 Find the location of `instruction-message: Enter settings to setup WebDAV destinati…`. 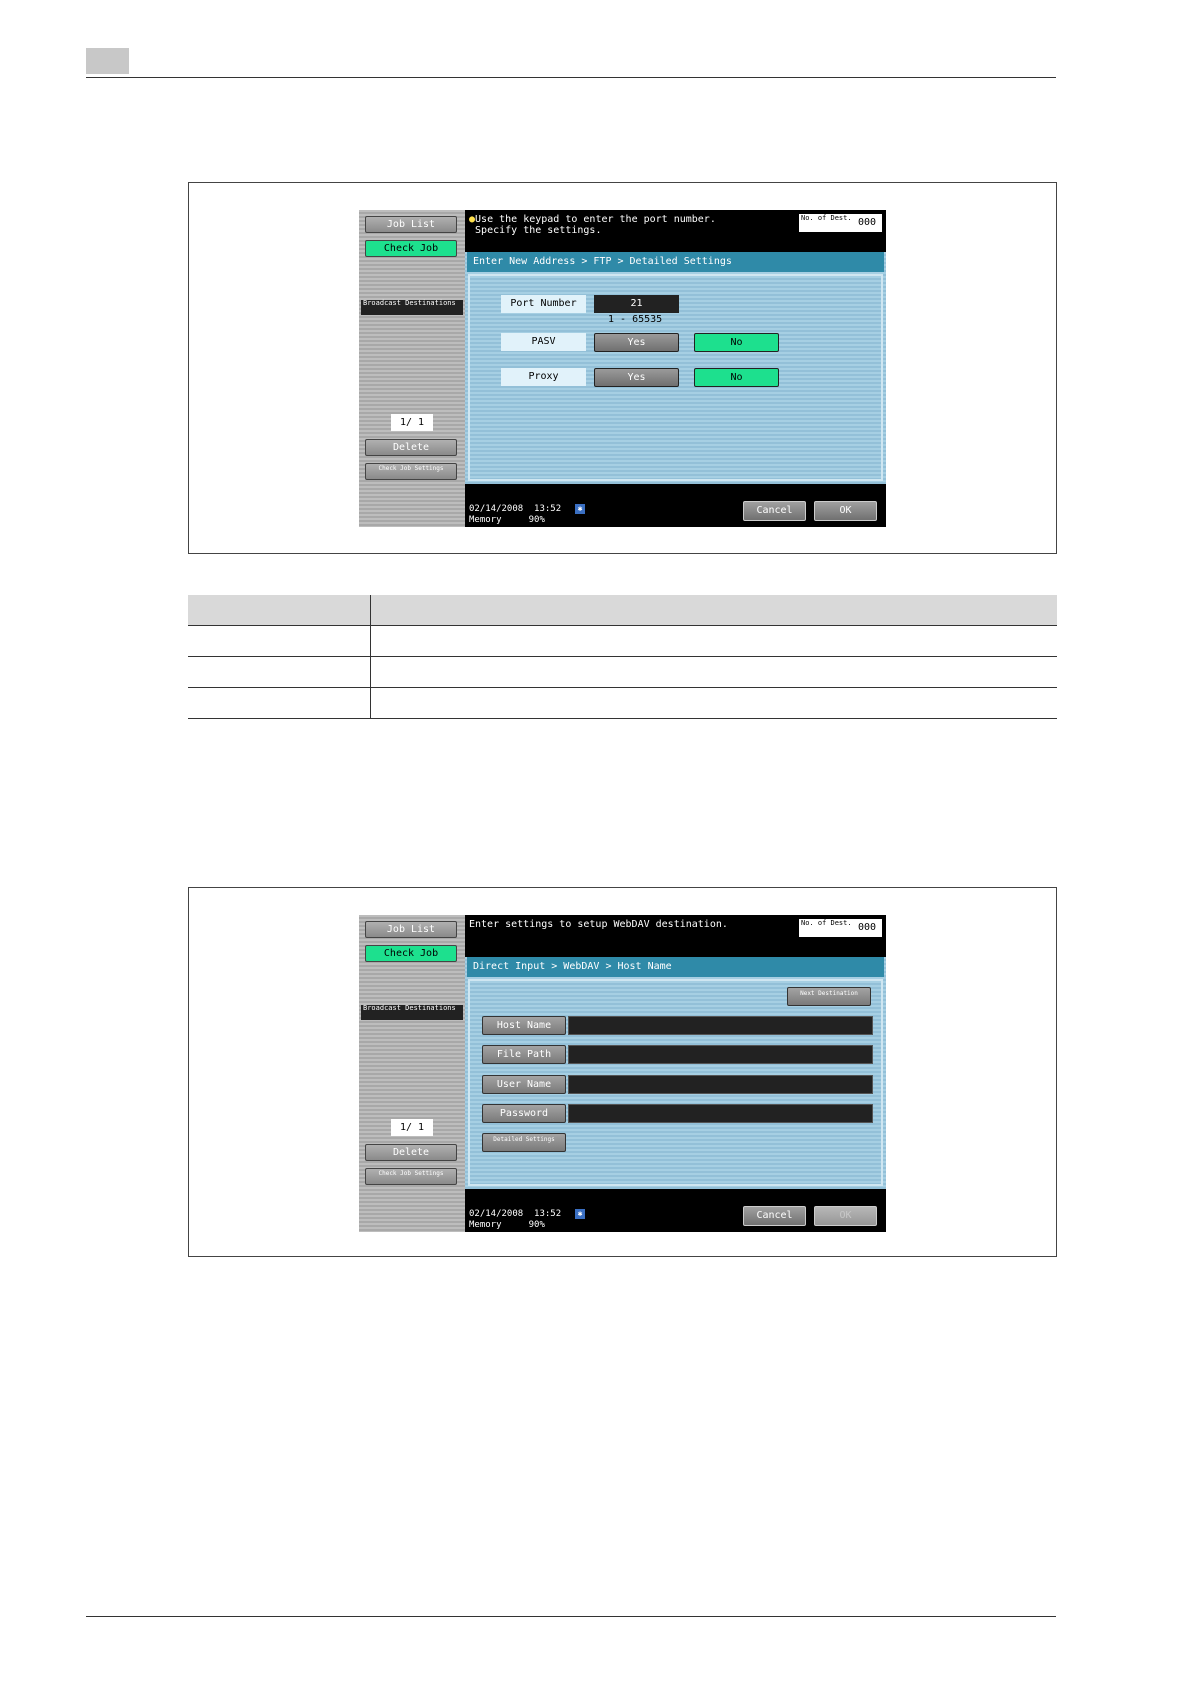

instruction-message: Enter settings to setup WebDAV destinati… is located at coordinates (598, 924).